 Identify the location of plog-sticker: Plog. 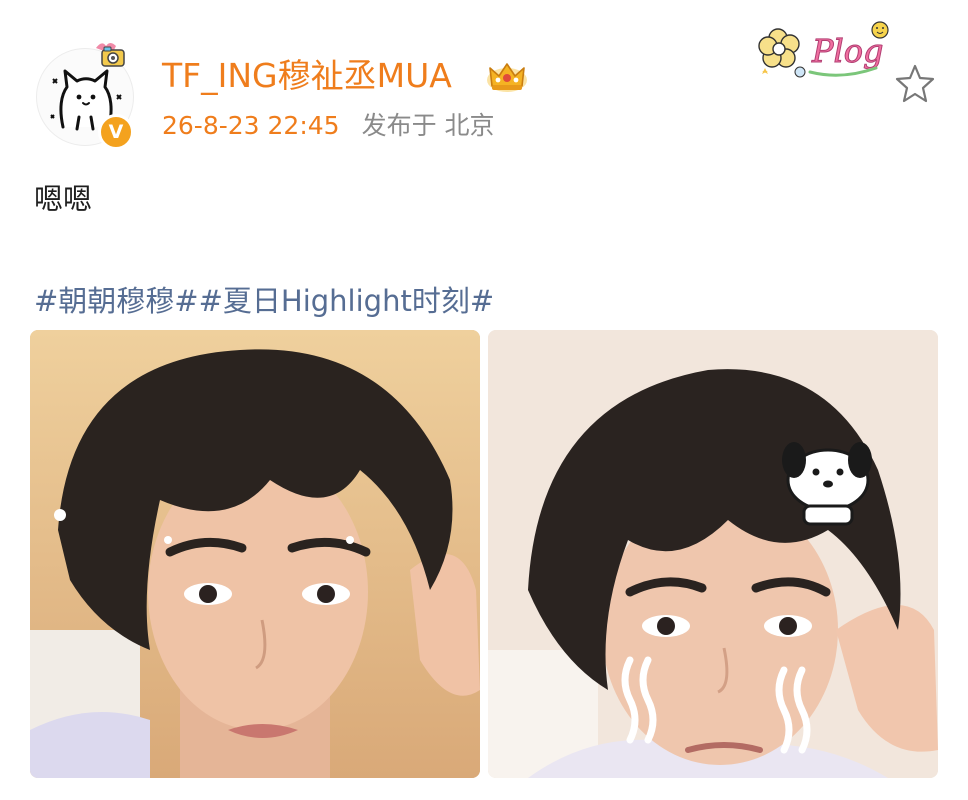
(825, 49).